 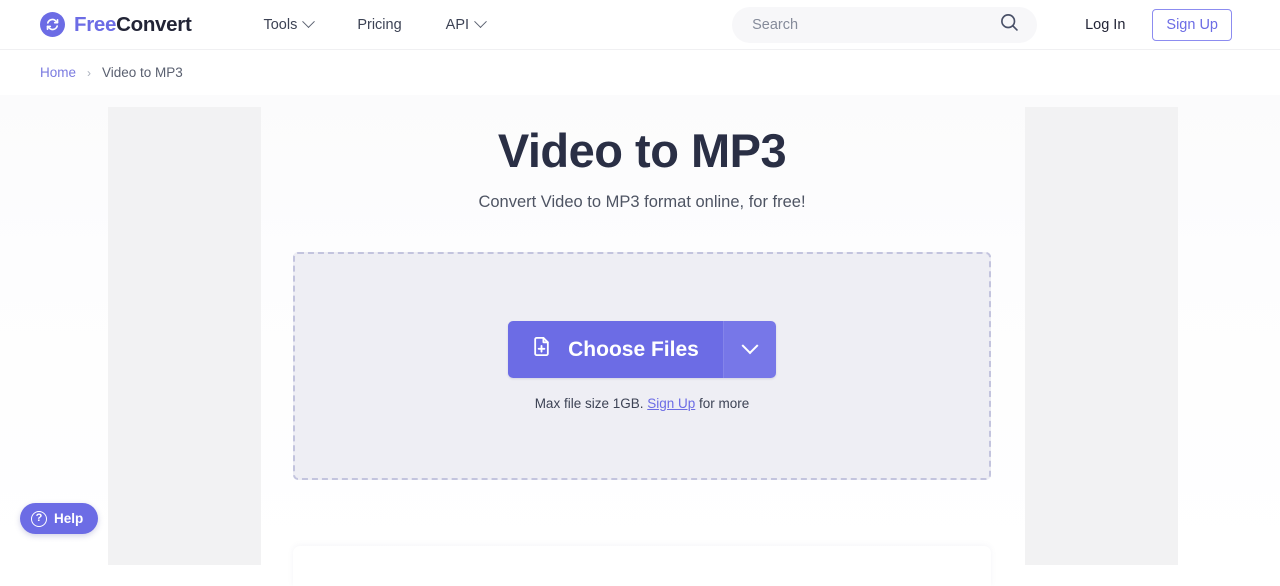 What do you see at coordinates (876, 24) in the screenshot?
I see `search-input` at bounding box center [876, 24].